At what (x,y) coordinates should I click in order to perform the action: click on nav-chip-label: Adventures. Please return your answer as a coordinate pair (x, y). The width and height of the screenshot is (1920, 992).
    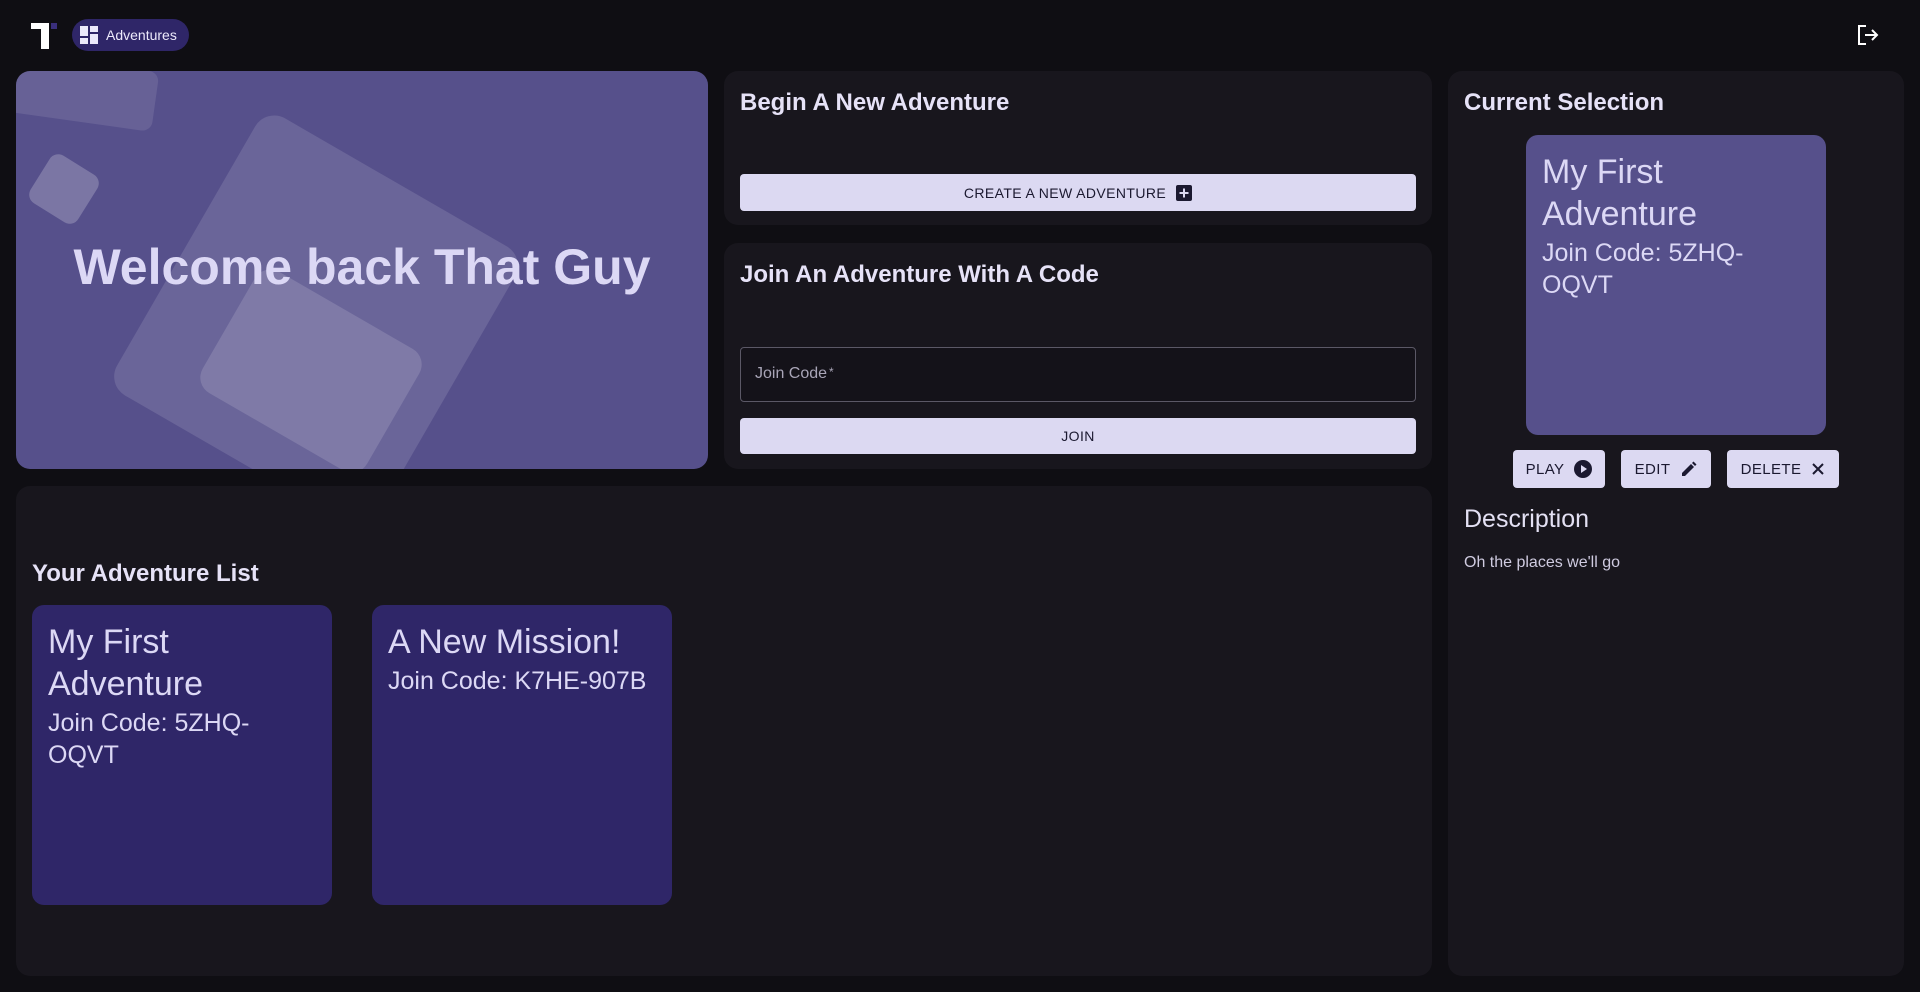
    Looking at the image, I should click on (141, 35).